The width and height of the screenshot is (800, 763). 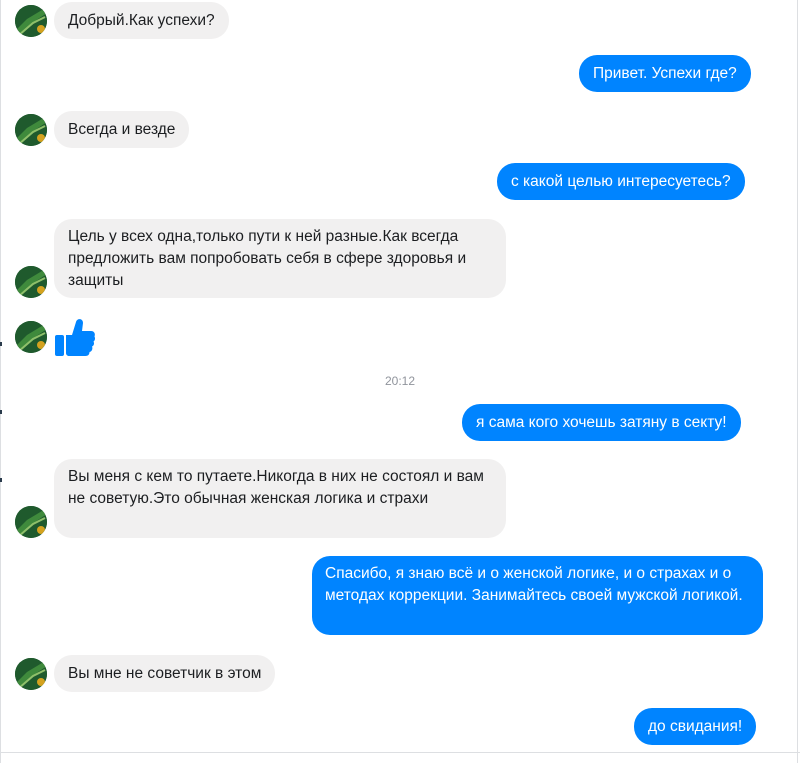 What do you see at coordinates (400, 752) in the screenshot?
I see `window-border-bottom` at bounding box center [400, 752].